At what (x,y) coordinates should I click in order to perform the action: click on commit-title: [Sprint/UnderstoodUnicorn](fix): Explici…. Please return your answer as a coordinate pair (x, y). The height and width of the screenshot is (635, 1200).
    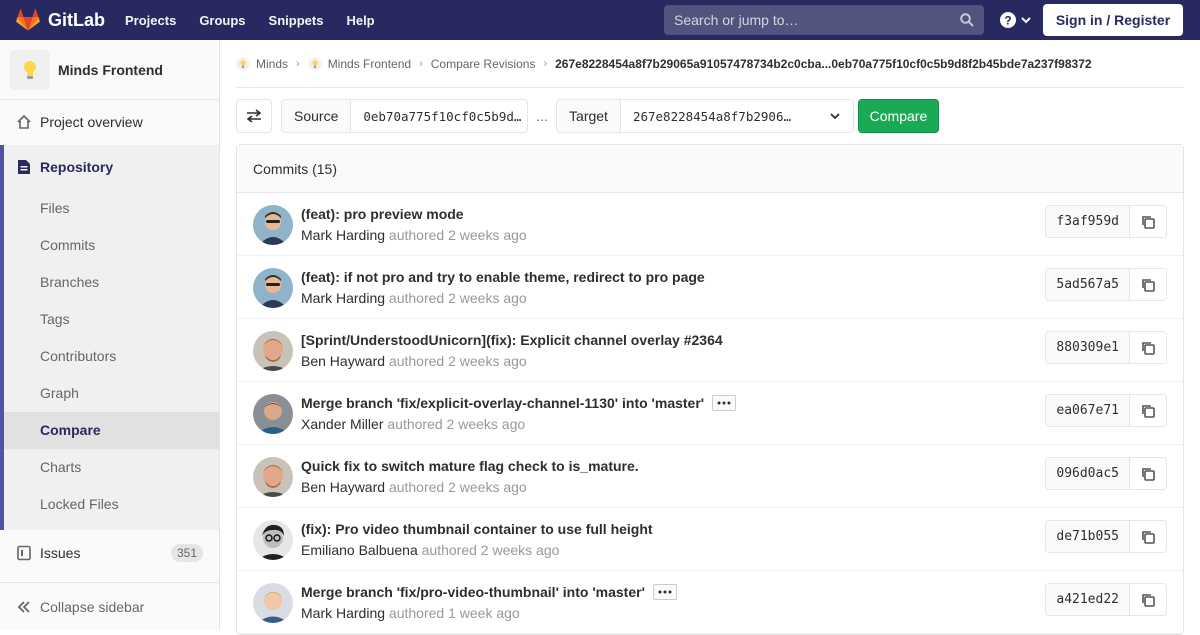
    Looking at the image, I should click on (512, 340).